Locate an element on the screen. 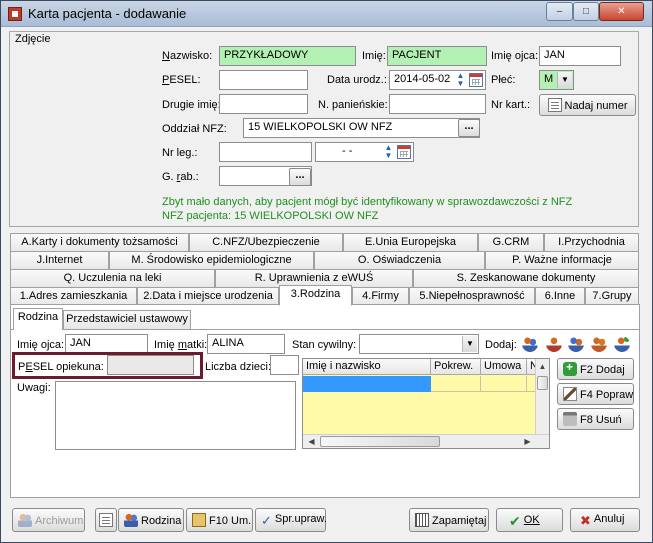 The image size is (653, 543). ewus-check-icon: ✓ is located at coordinates (266, 520).